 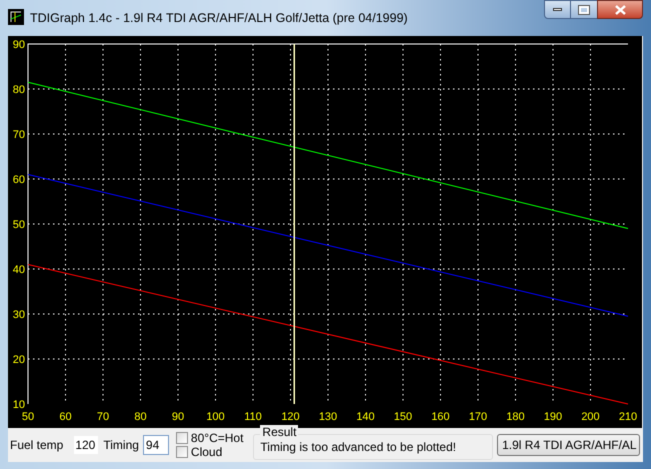 What do you see at coordinates (253, 417) in the screenshot?
I see `x-tick-label: 110` at bounding box center [253, 417].